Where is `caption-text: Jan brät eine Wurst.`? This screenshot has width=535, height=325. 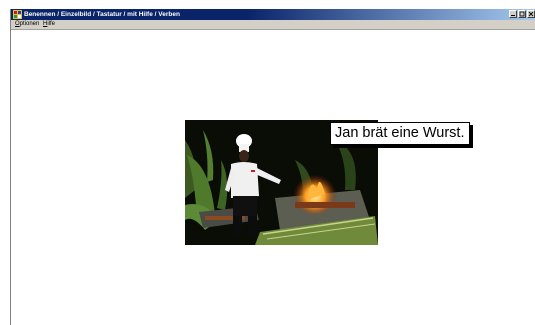 caption-text: Jan brät eine Wurst. is located at coordinates (400, 133).